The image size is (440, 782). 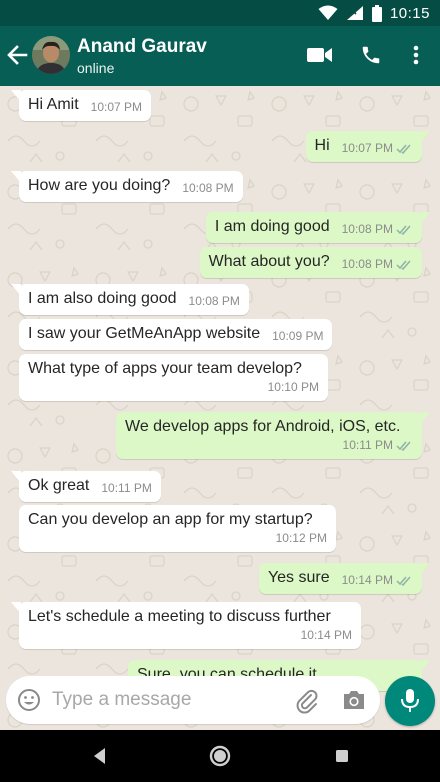 I want to click on contact-name: Anand Gaurav, so click(x=142, y=47).